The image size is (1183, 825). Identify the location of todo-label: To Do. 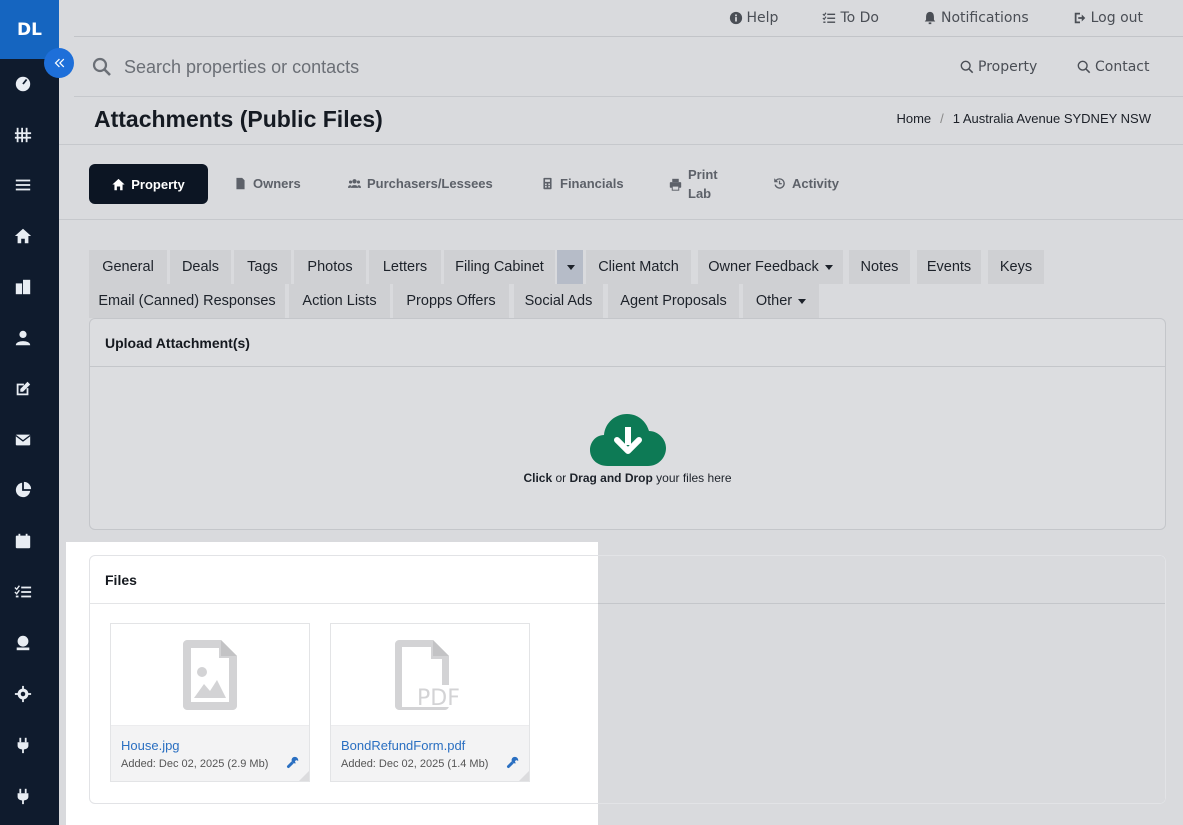
(859, 18).